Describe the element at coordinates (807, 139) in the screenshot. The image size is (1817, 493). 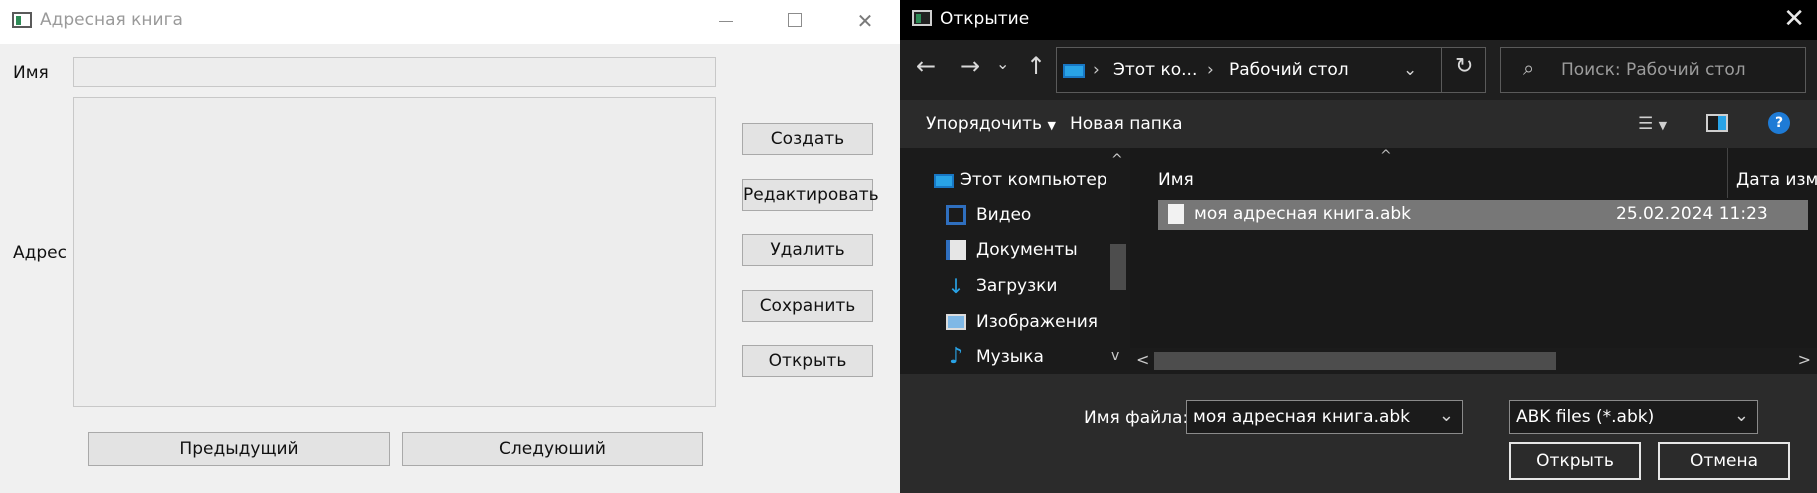
I see `create-button: Создать` at that location.